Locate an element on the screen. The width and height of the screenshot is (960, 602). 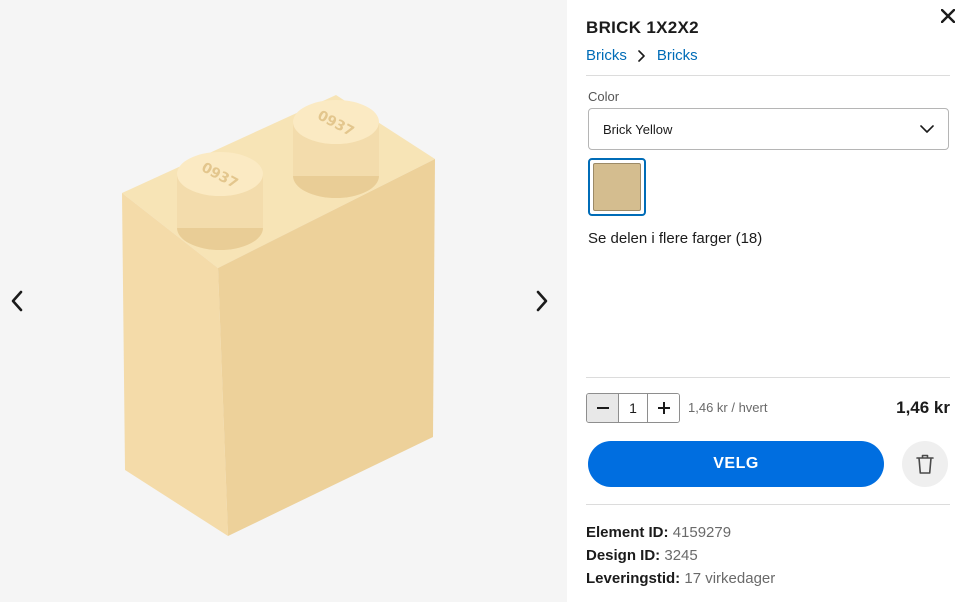
next-image-button is located at coordinates (542, 301).